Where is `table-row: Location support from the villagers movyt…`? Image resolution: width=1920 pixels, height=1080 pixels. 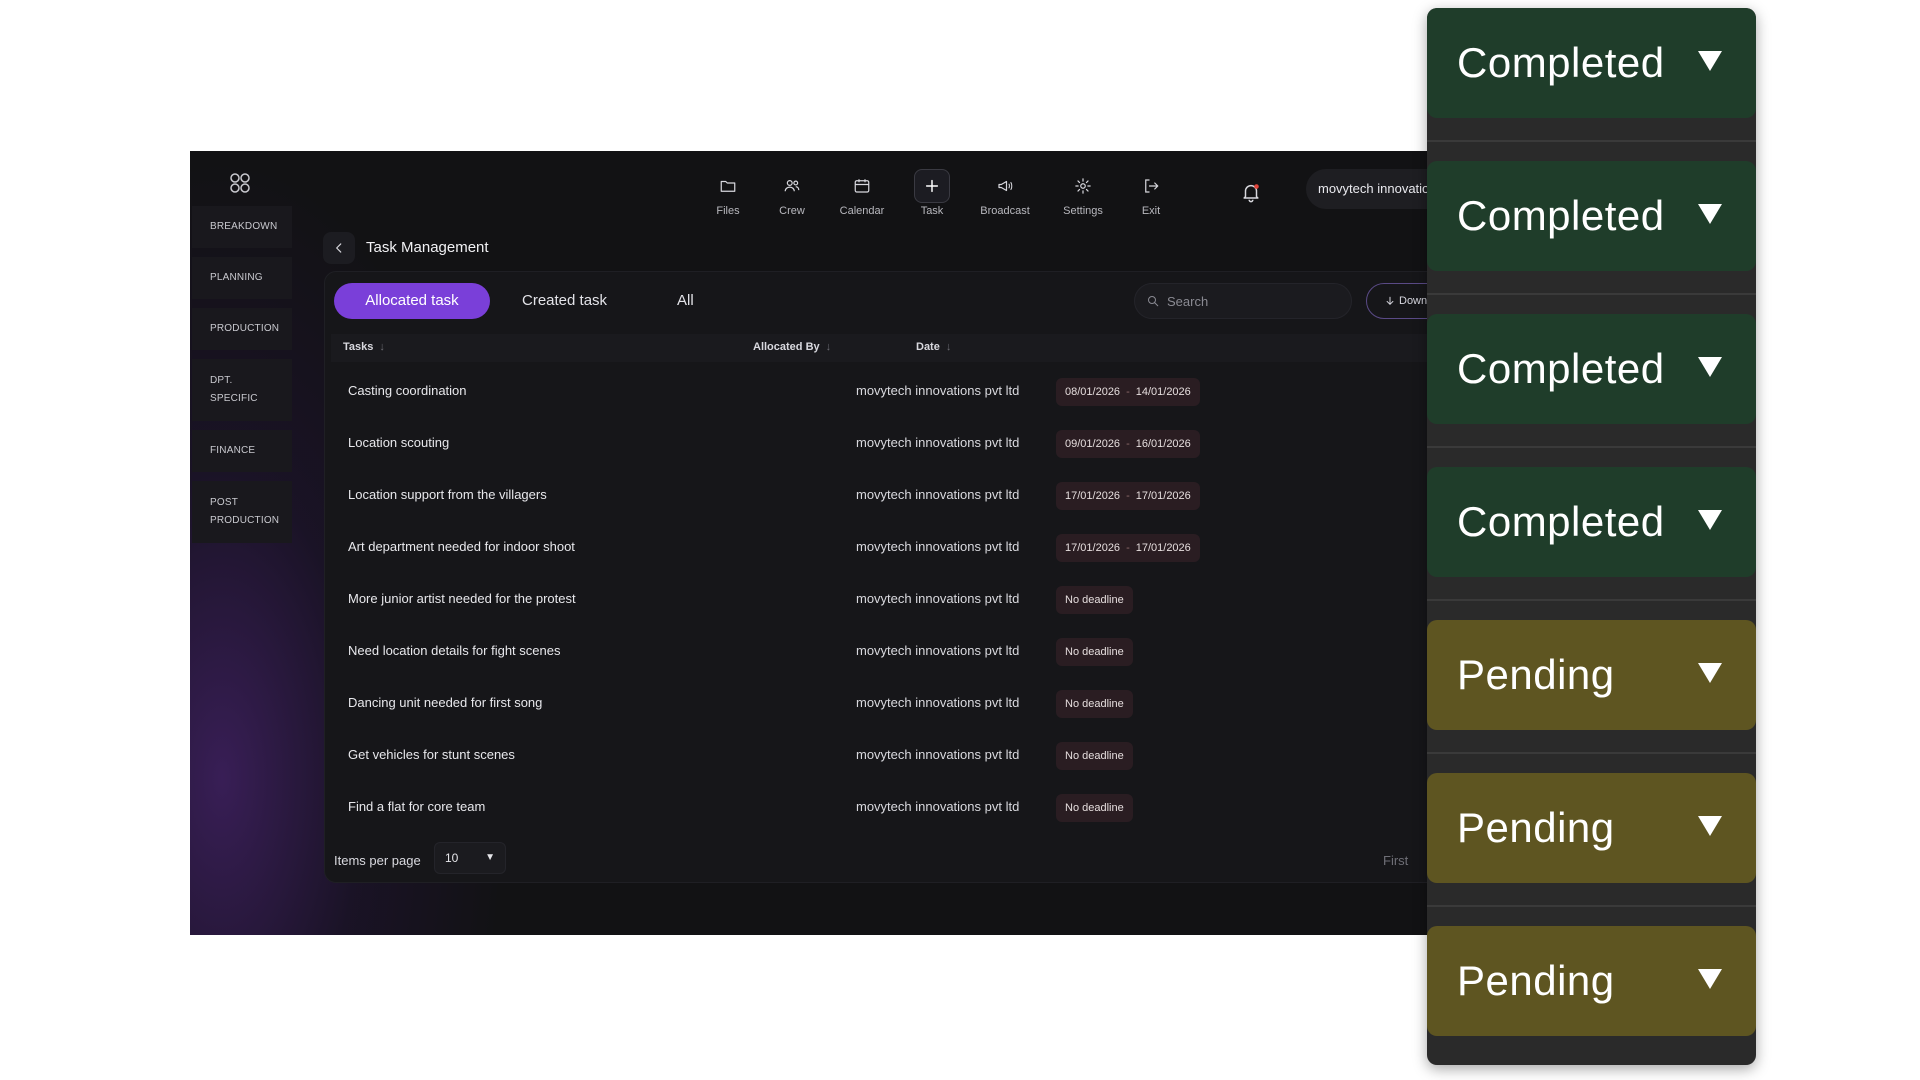
table-row: Location support from the villagers movyt… is located at coordinates (879, 499).